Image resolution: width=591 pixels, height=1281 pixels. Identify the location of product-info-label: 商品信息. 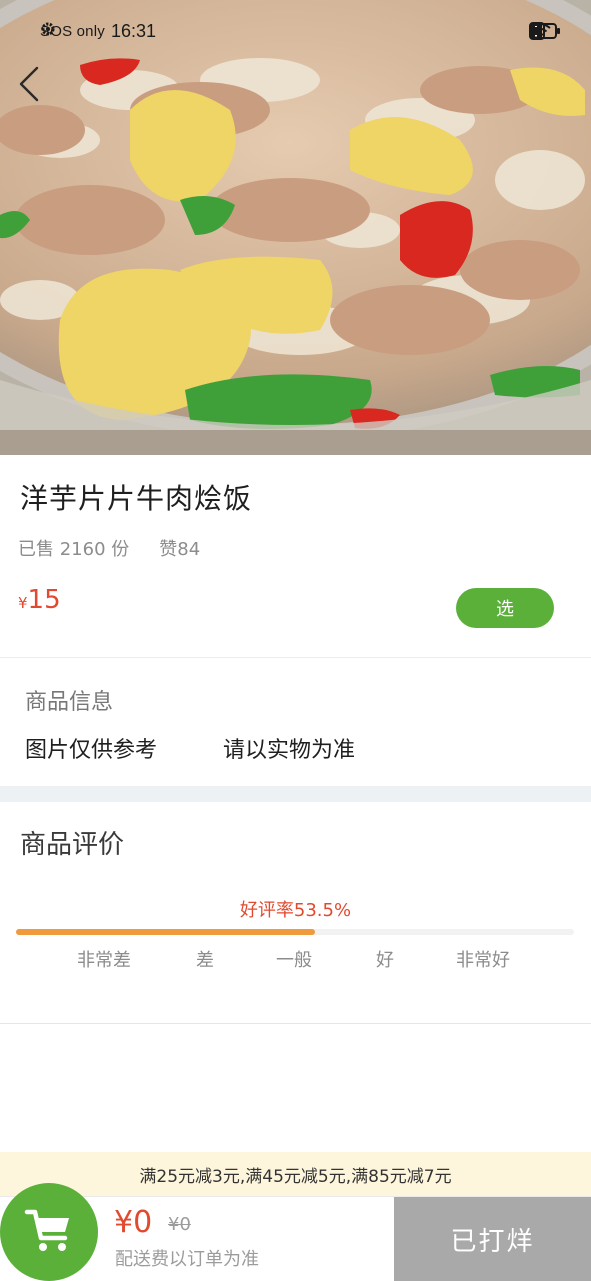
(69, 702).